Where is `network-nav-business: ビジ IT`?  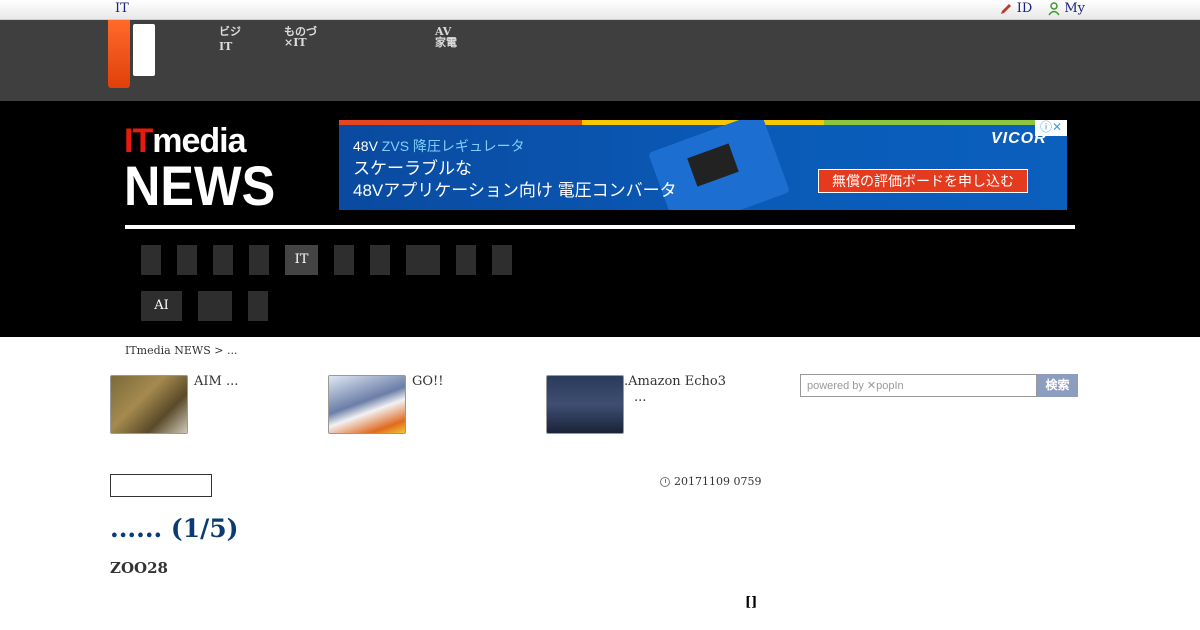 network-nav-business: ビジ IT is located at coordinates (230, 39).